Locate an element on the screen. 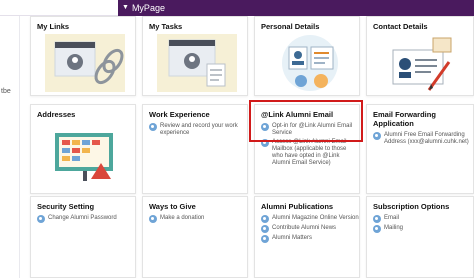 Image resolution: width=474 pixels, height=278 pixels. link-label: Review and record your work experience is located at coordinates (199, 129).